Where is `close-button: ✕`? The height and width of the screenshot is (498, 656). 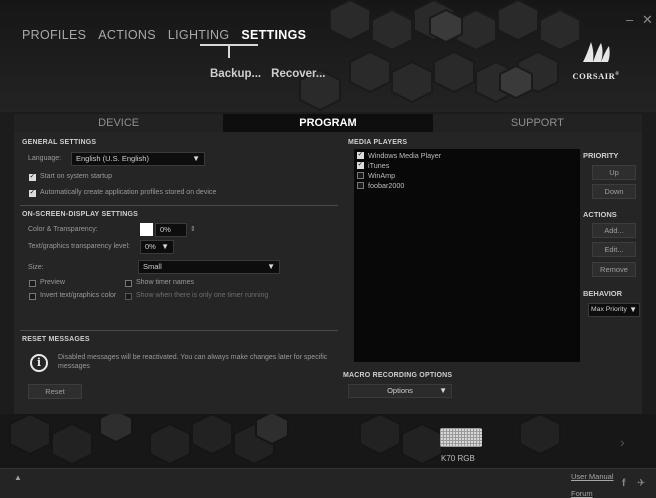
close-button: ✕ is located at coordinates (647, 20).